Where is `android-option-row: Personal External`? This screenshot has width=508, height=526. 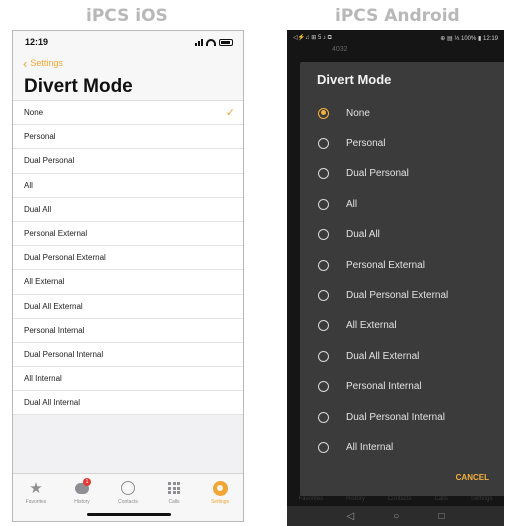 android-option-row: Personal External is located at coordinates (402, 265).